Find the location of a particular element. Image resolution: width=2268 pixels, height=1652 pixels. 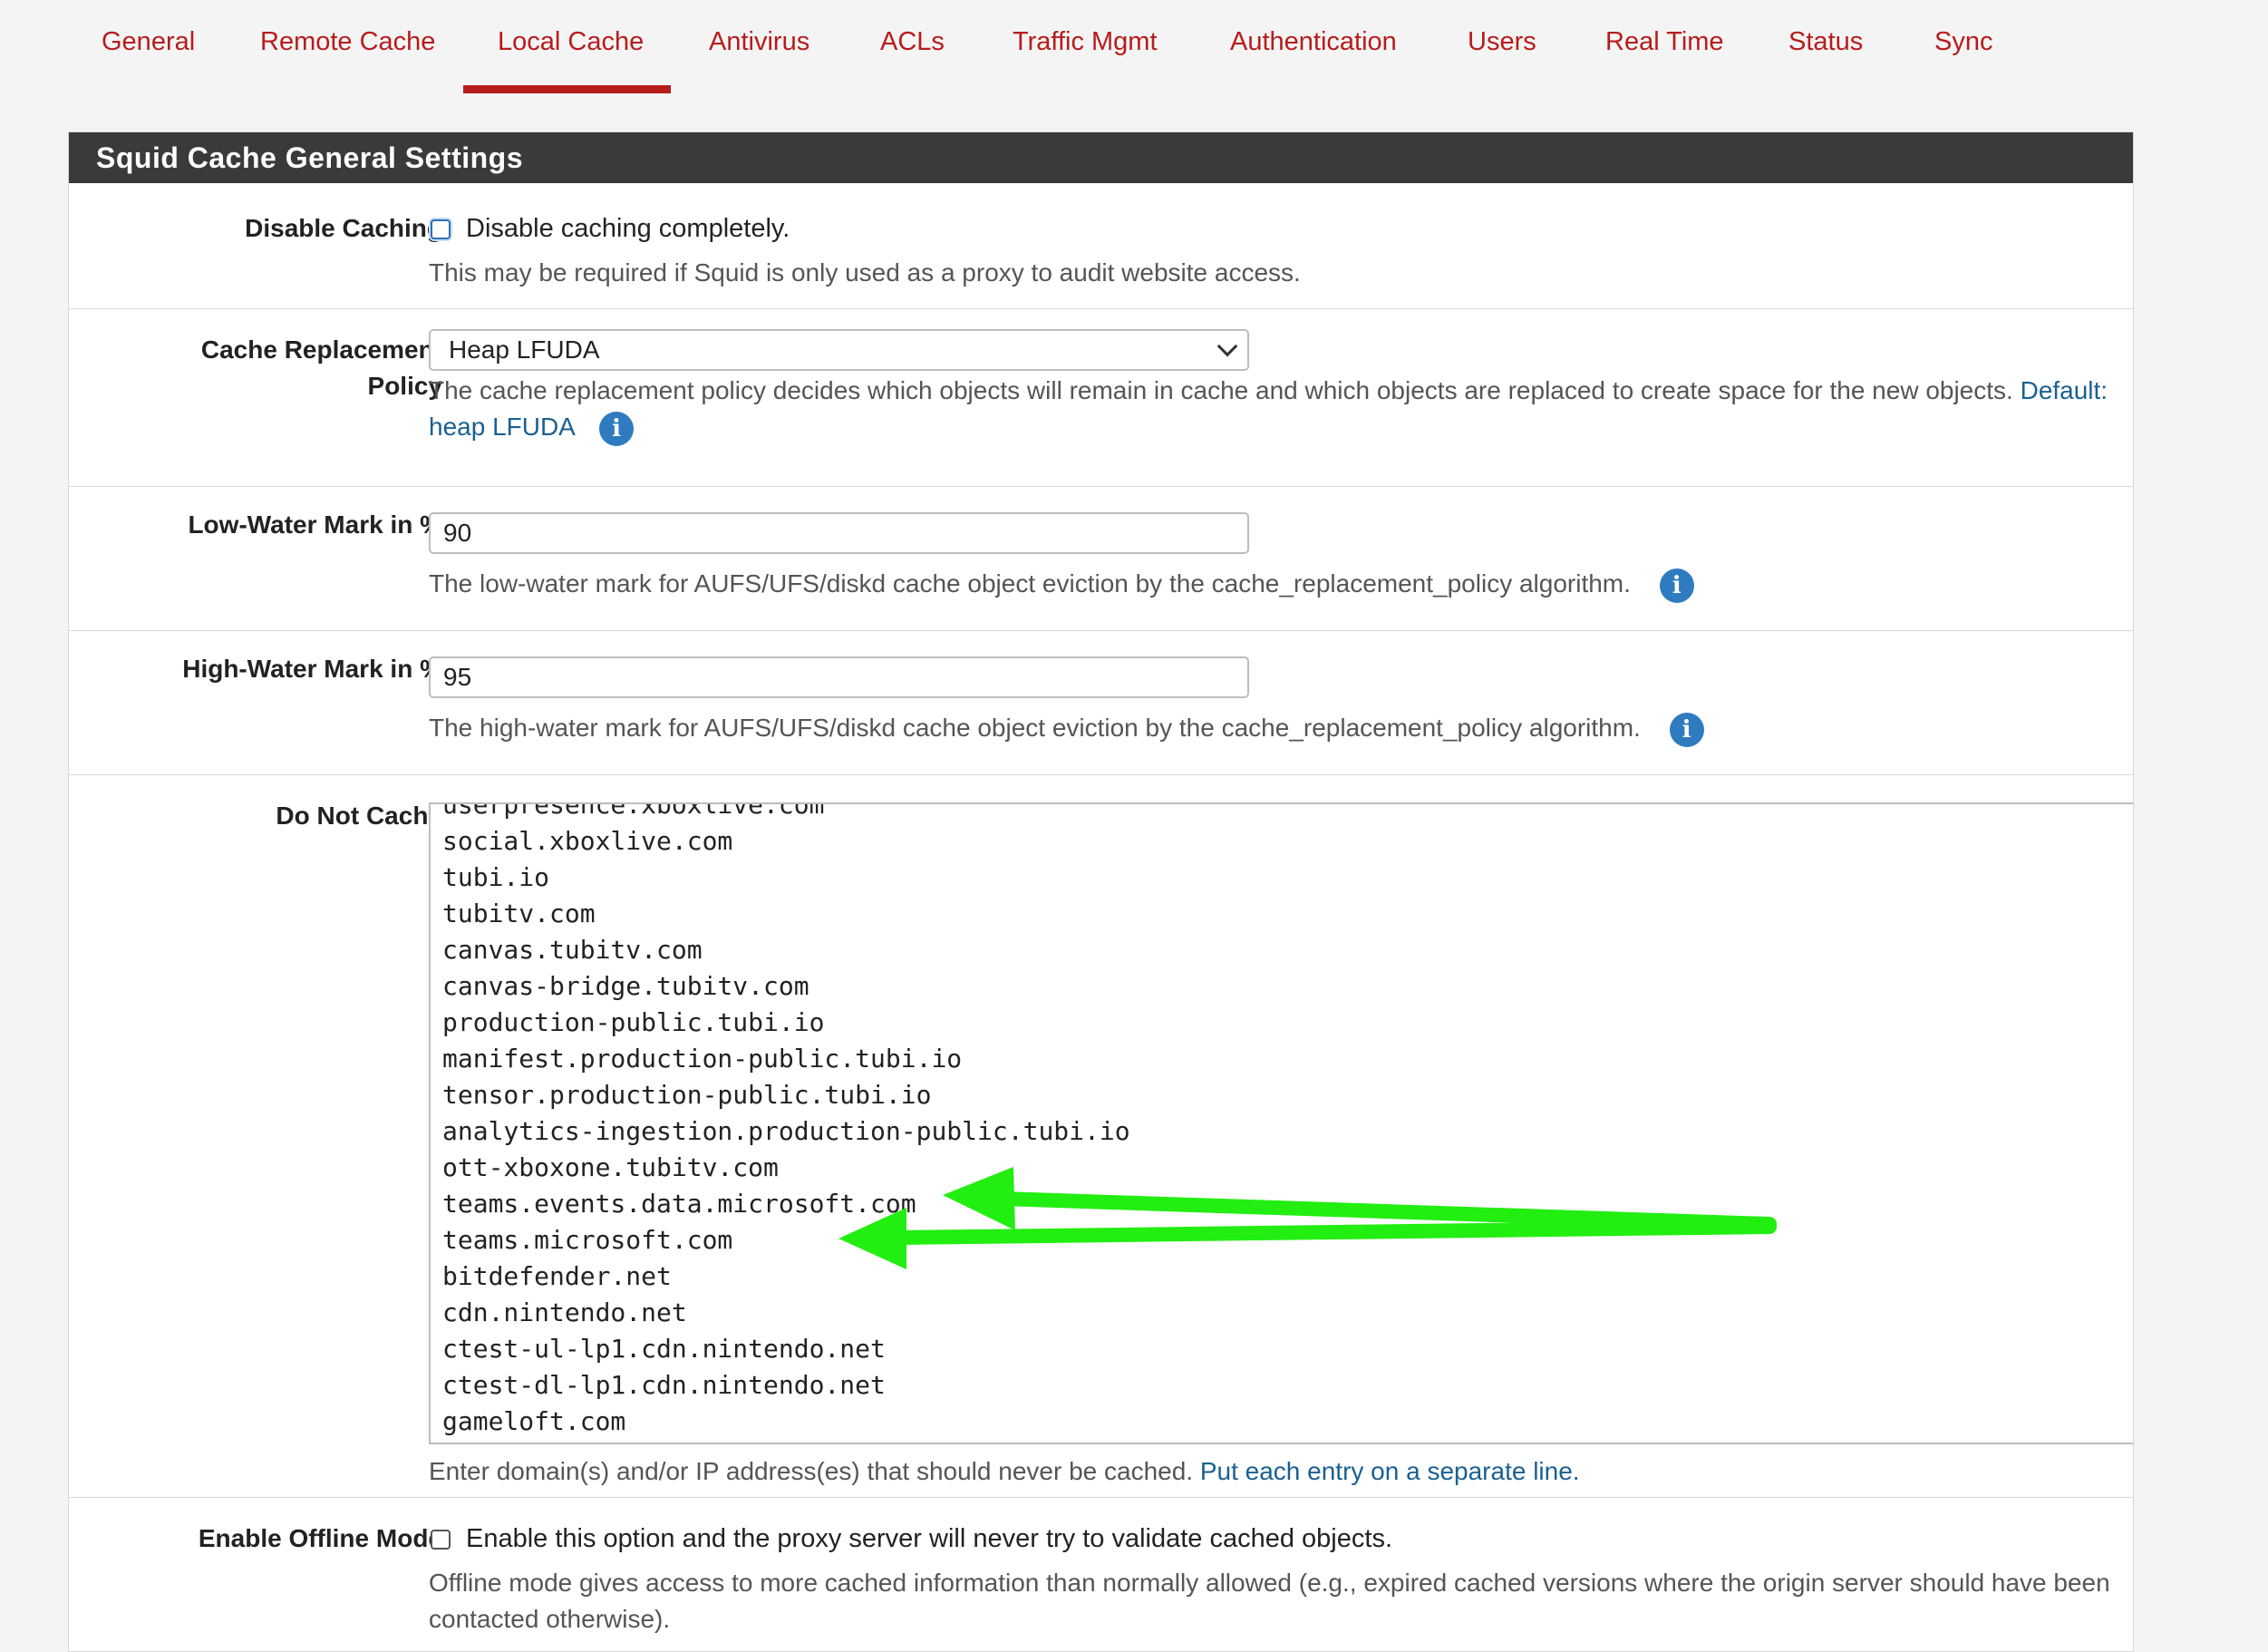

low-water-input: 90 is located at coordinates (839, 533).